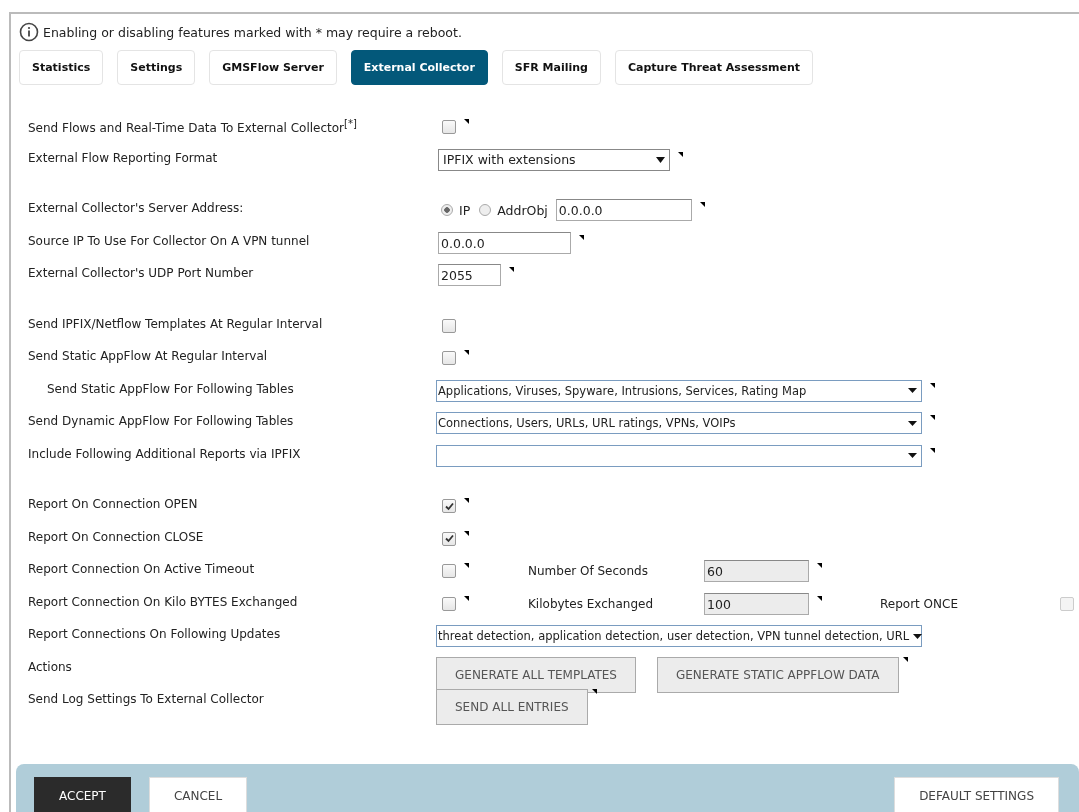 This screenshot has height=812, width=1079. What do you see at coordinates (591, 603) in the screenshot?
I see `field-label: Kilobytes Exchanged` at bounding box center [591, 603].